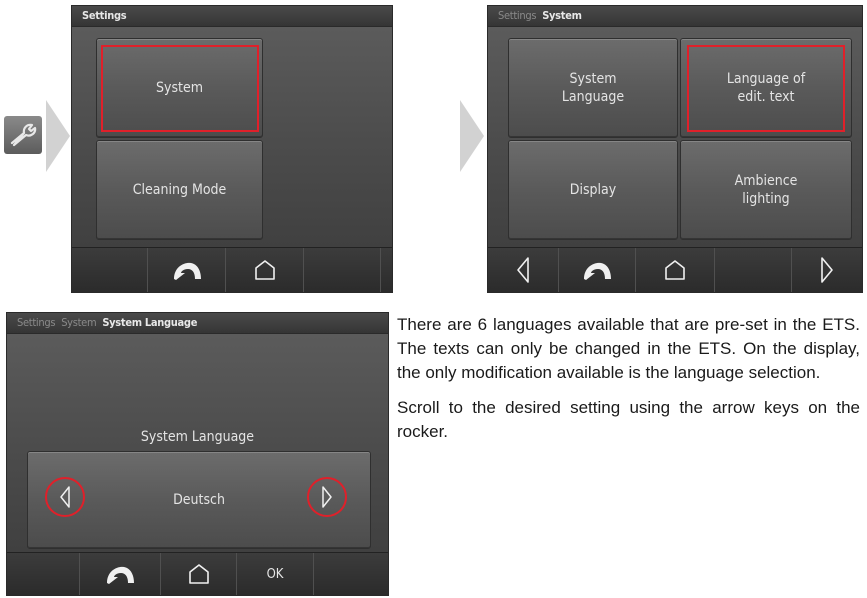 This screenshot has width=867, height=598. I want to click on prev-language-button, so click(65, 497).